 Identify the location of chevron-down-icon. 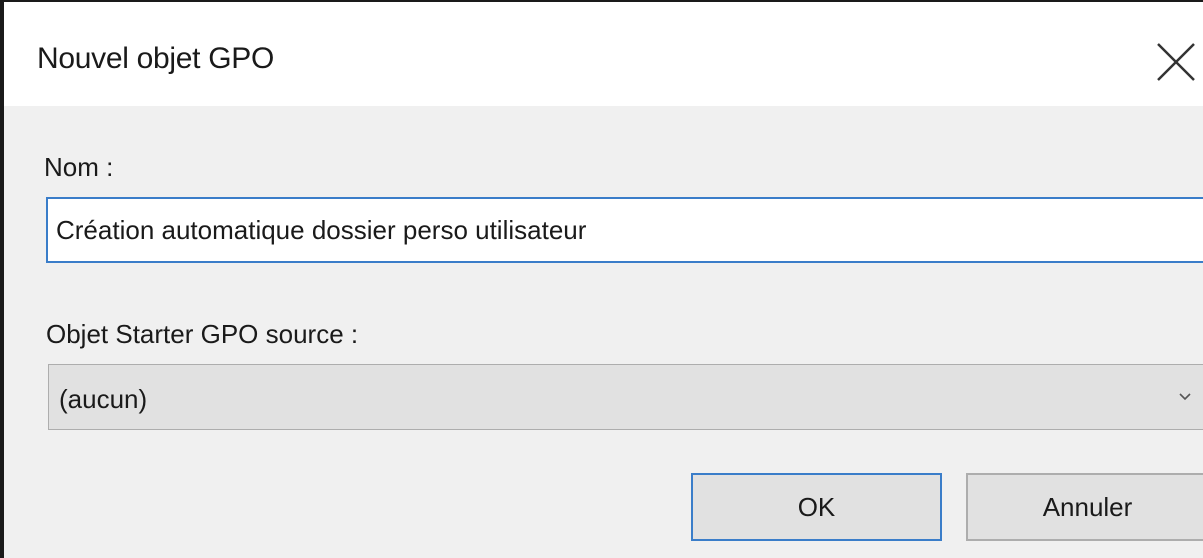
(1185, 397).